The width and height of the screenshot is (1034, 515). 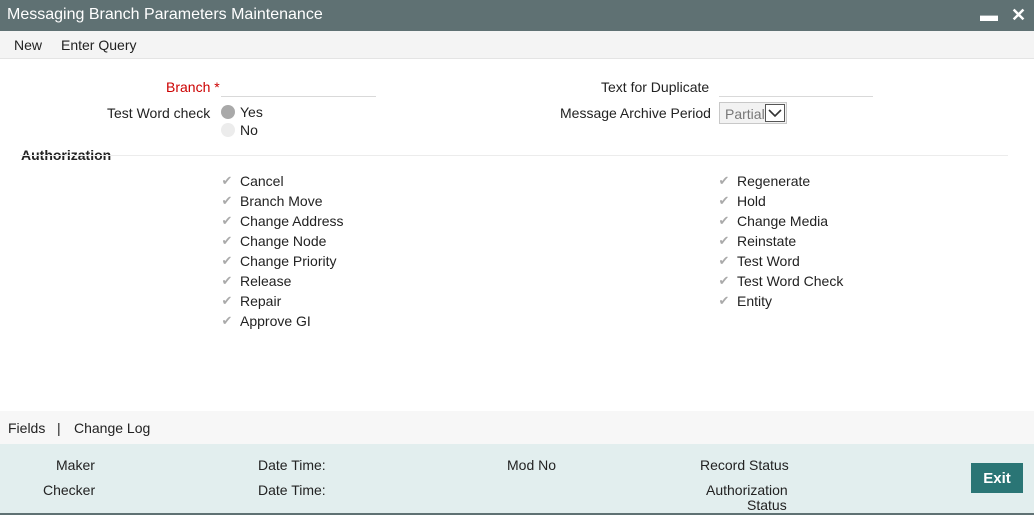 What do you see at coordinates (28, 45) in the screenshot?
I see `menu-new: New` at bounding box center [28, 45].